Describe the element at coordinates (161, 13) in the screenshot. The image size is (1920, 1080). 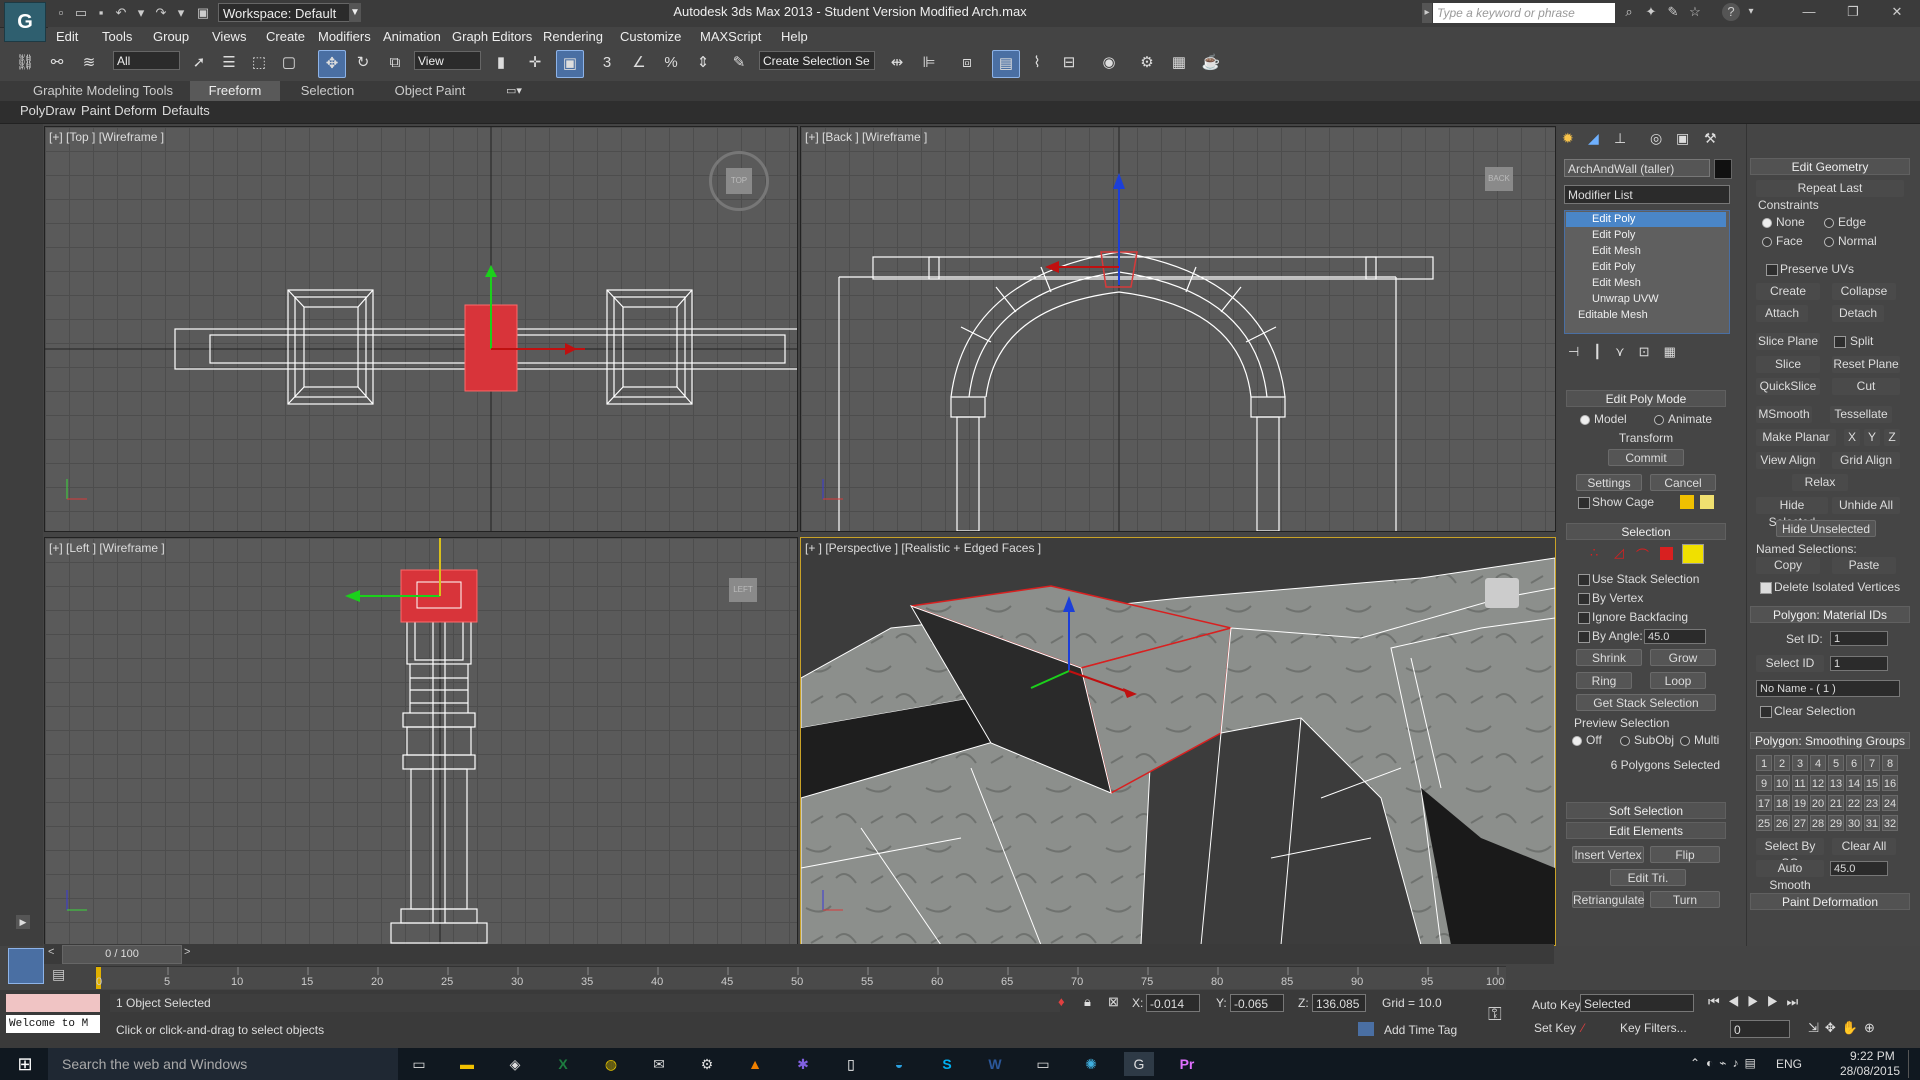
I see `redo-icon: ↷` at that location.